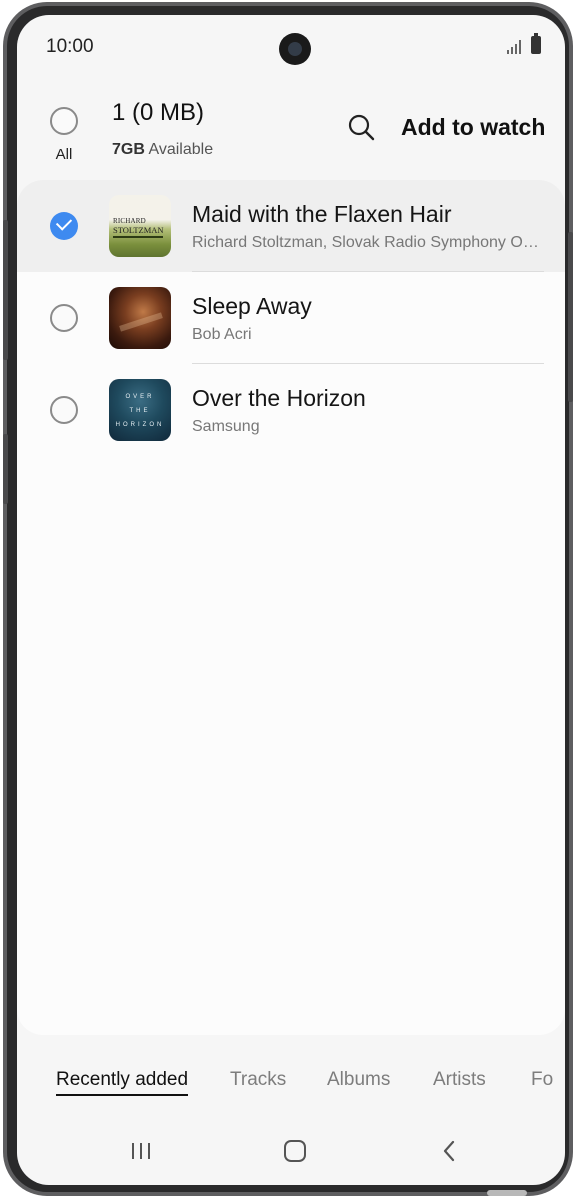 This screenshot has width=576, height=1200. What do you see at coordinates (362, 128) in the screenshot?
I see `search-icon` at bounding box center [362, 128].